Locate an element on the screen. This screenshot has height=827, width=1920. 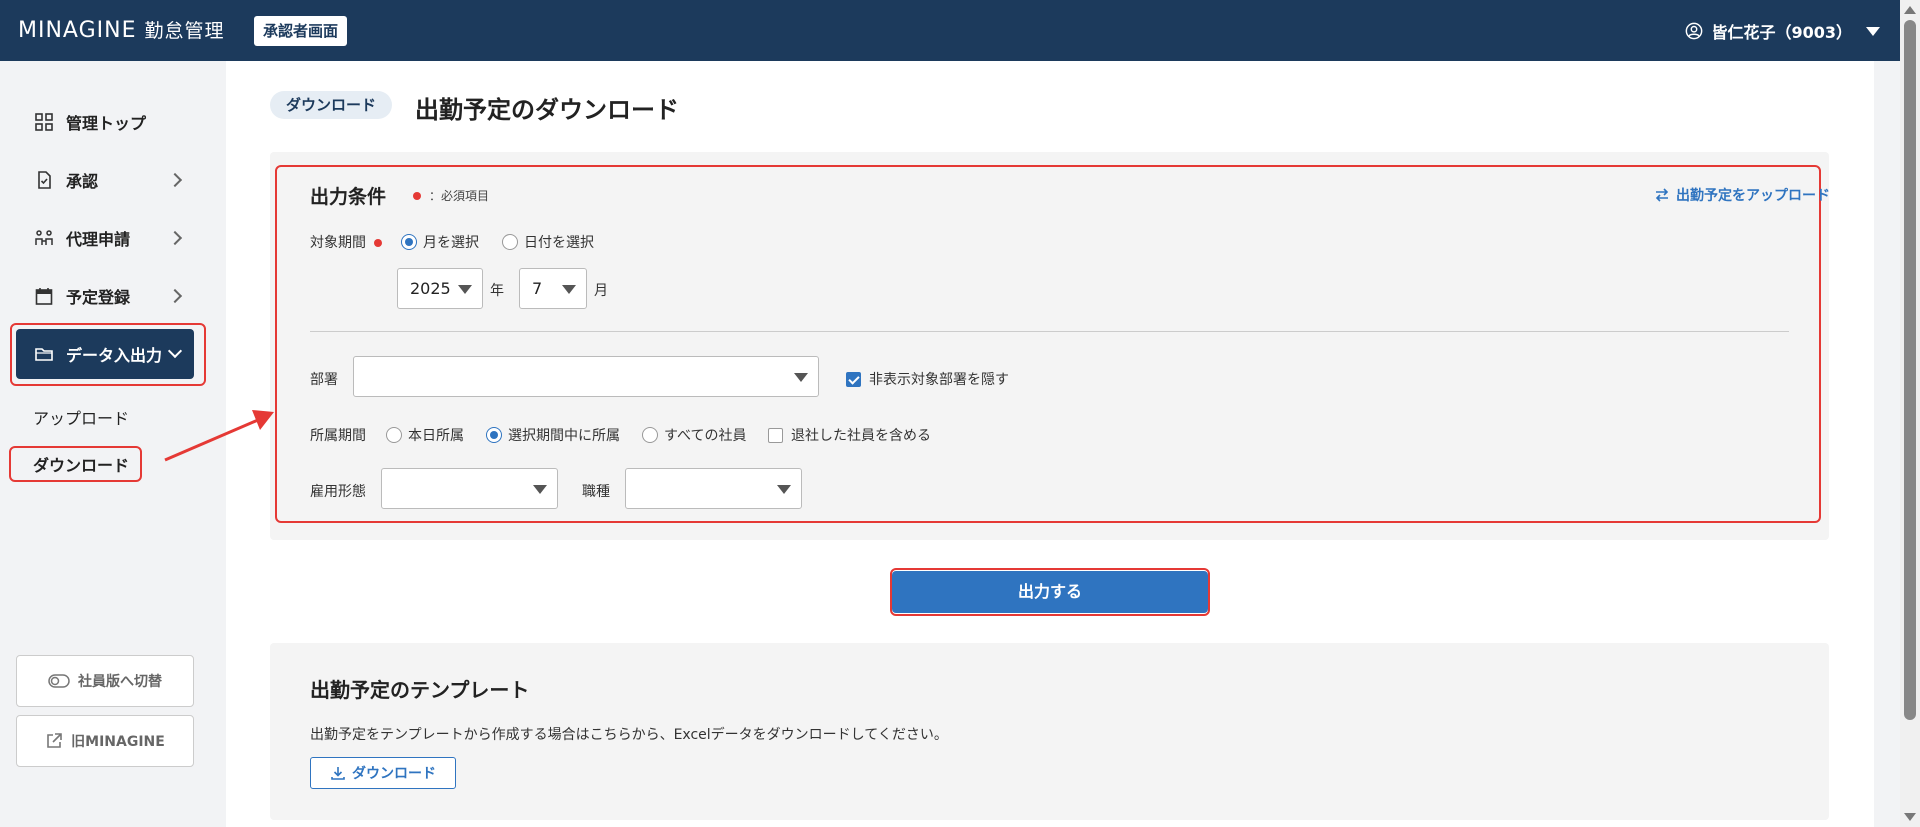
checkbox-checked is located at coordinates (853, 379).